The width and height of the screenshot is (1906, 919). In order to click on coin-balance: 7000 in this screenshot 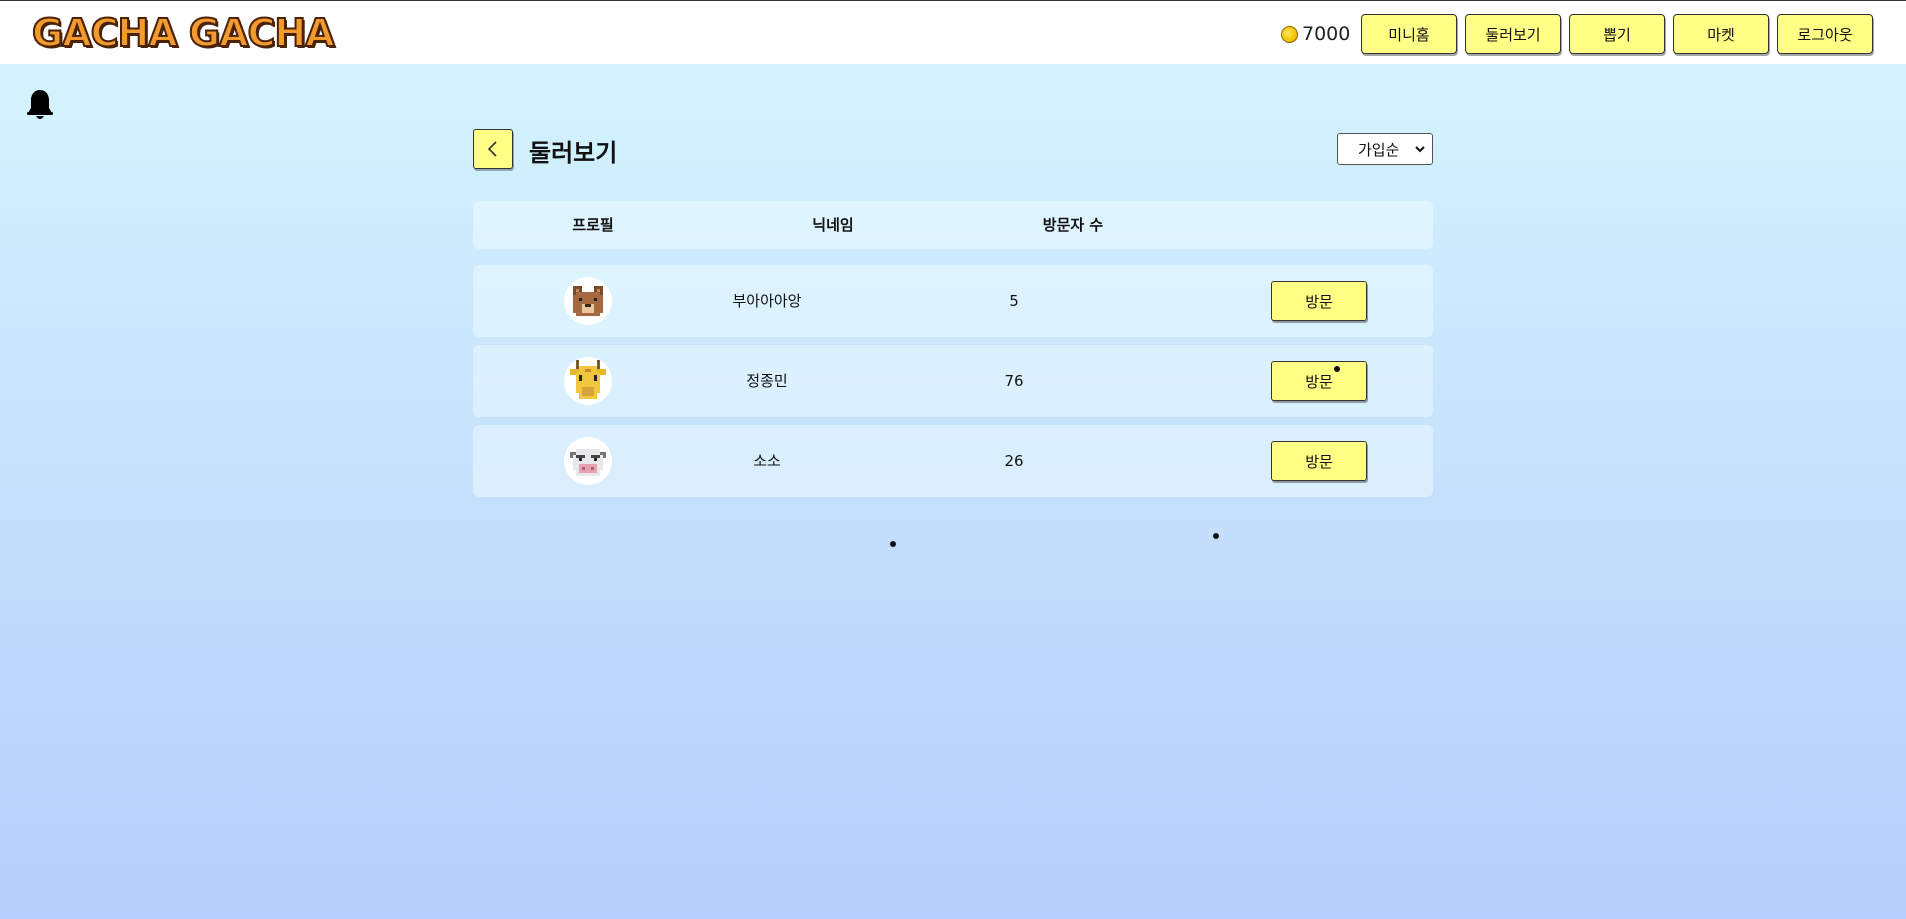, I will do `click(1315, 34)`.